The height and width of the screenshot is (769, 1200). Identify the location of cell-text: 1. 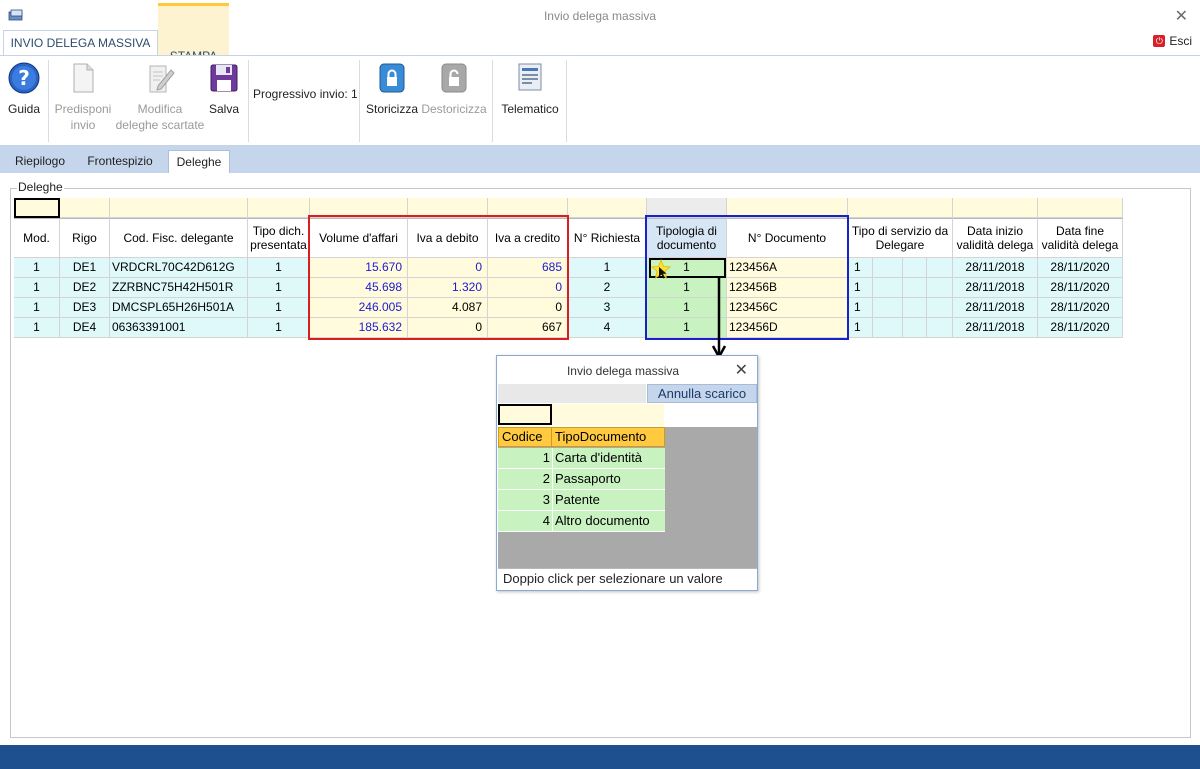
(857, 327).